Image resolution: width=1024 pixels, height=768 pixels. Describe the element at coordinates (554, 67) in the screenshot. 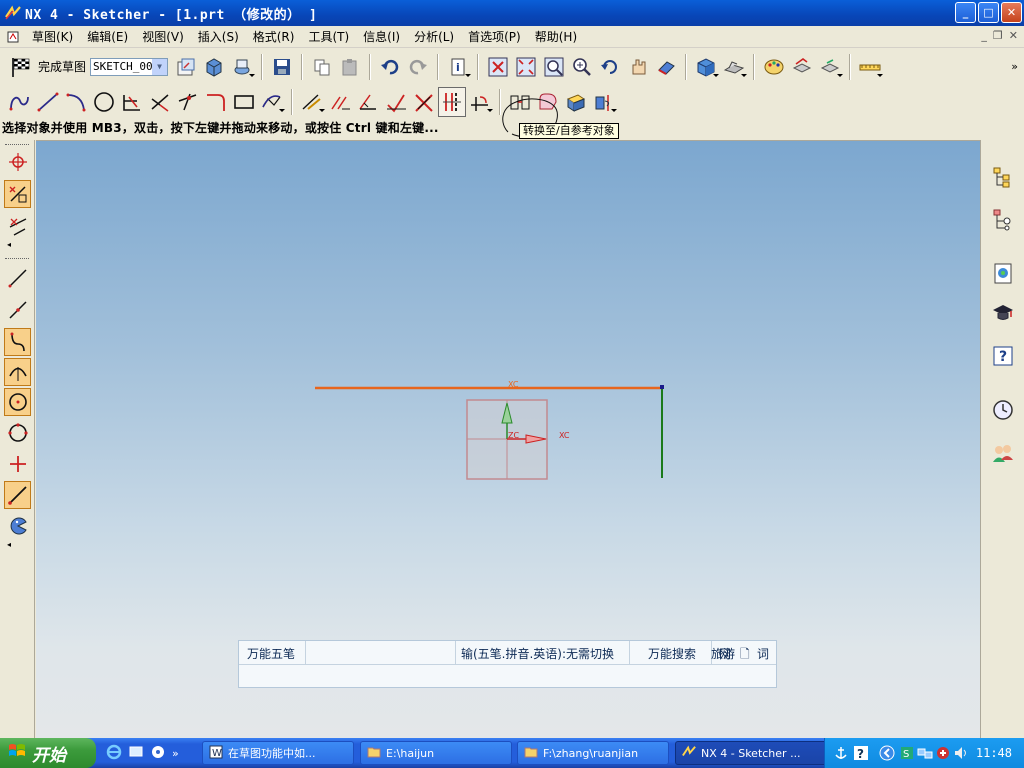

I see `zoom-area-icon` at that location.